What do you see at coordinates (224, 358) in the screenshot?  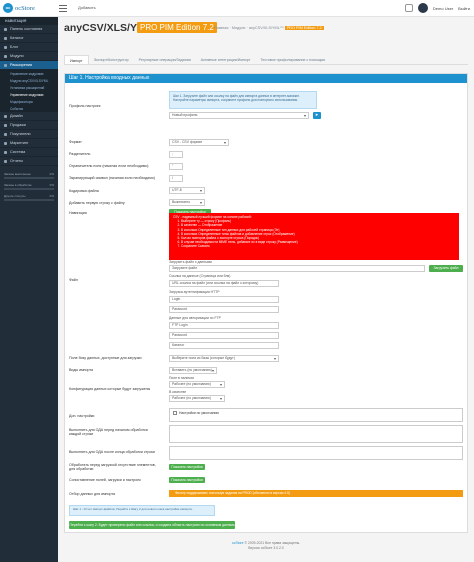 I see `fields-select: Выберите поля из базы (которые будут)` at bounding box center [224, 358].